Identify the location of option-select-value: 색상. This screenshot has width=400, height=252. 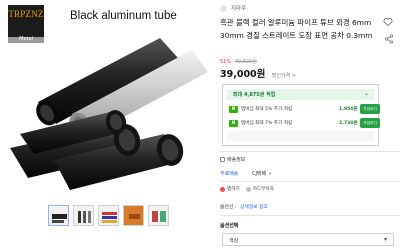
(234, 241).